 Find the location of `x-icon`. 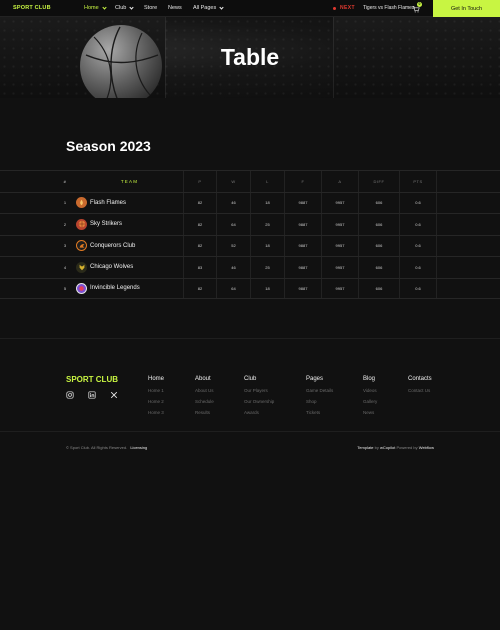

x-icon is located at coordinates (114, 395).